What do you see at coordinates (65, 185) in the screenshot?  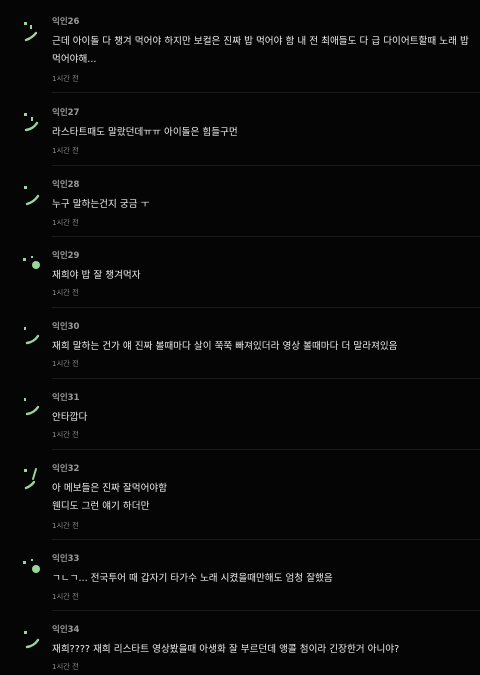 I see `comment-author: 익인28` at bounding box center [65, 185].